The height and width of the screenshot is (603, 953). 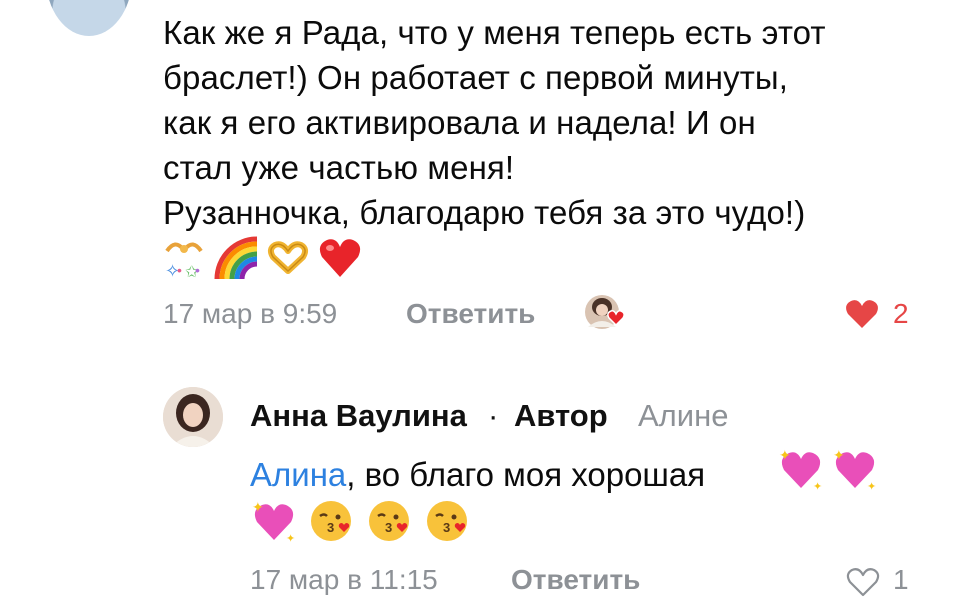 What do you see at coordinates (288, 258) in the screenshot?
I see `heart-hands-icon` at bounding box center [288, 258].